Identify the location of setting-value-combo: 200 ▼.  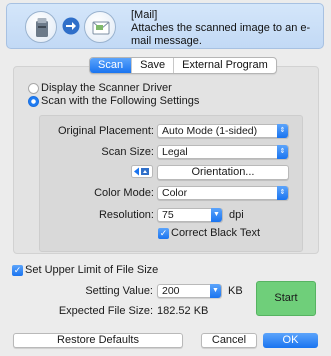
(189, 291).